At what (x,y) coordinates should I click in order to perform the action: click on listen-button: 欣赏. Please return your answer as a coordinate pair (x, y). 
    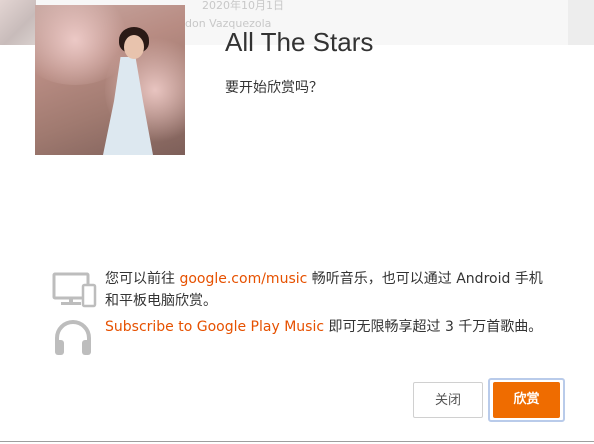
    Looking at the image, I should click on (526, 400).